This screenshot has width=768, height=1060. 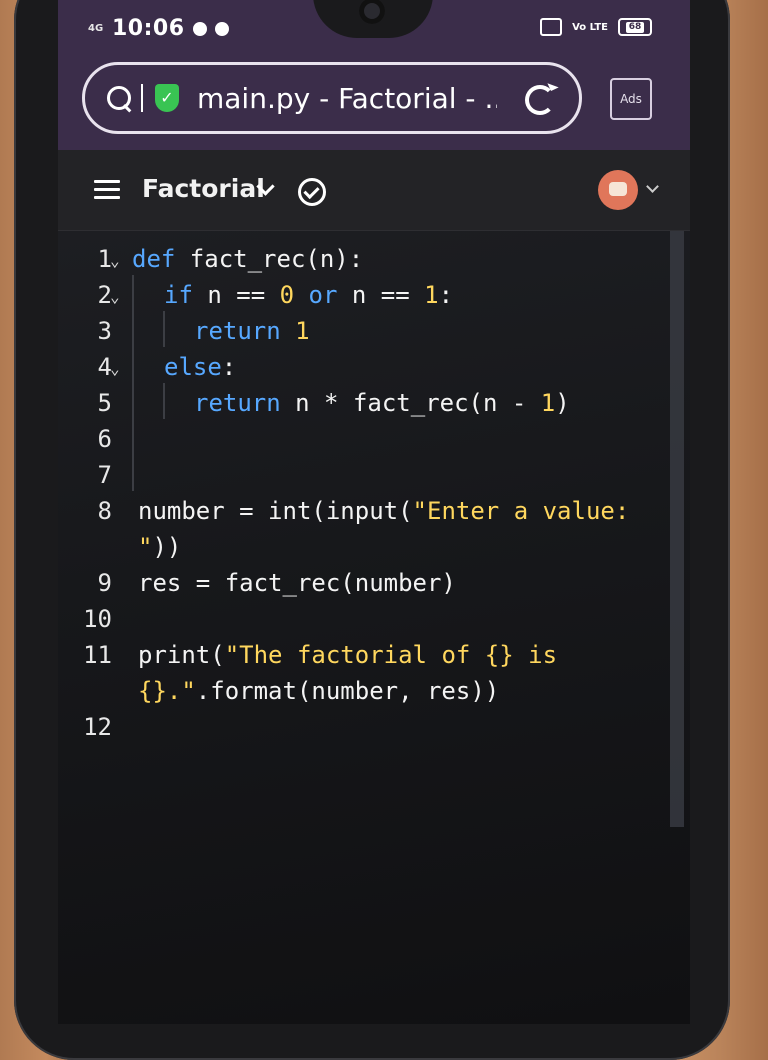 I want to click on menu-icon, so click(x=107, y=190).